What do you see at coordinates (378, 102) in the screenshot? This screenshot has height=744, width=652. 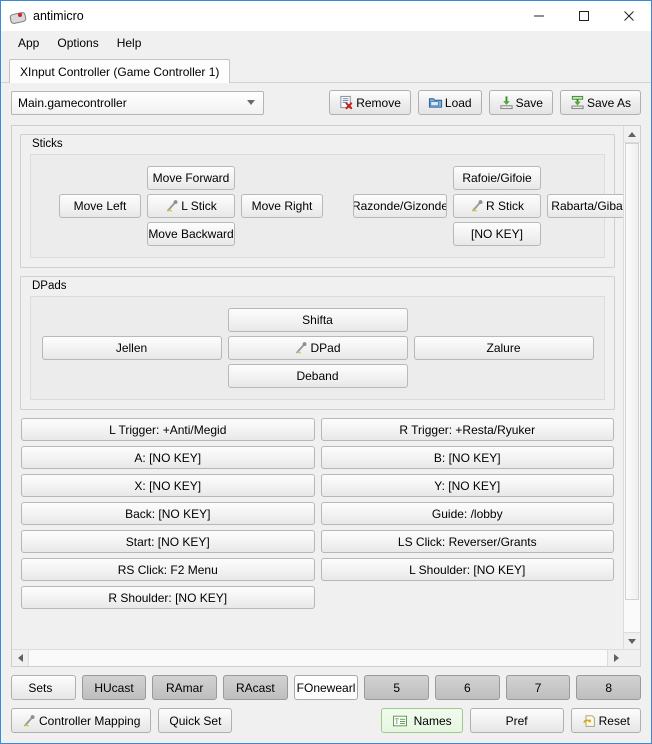 I see `remove-button-label: Remove` at bounding box center [378, 102].